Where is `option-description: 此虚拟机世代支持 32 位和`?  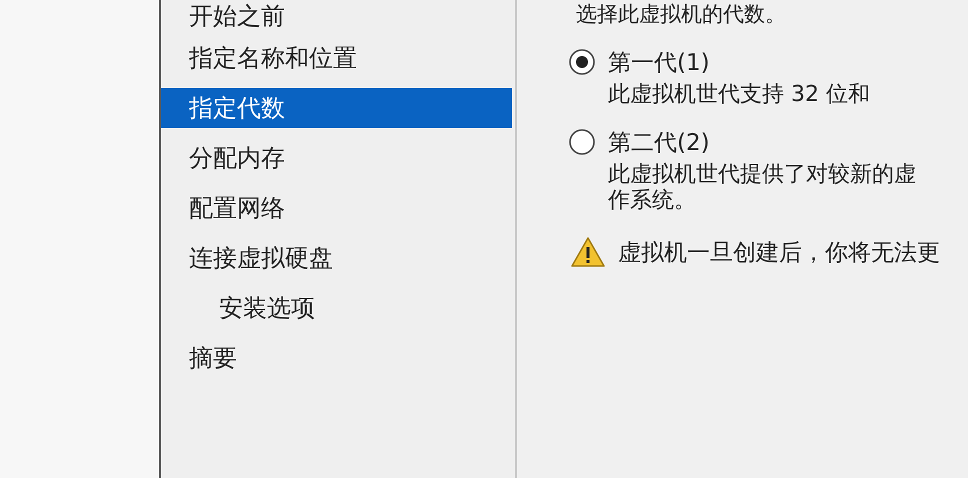 option-description: 此虚拟机世代支持 32 位和 is located at coordinates (739, 95).